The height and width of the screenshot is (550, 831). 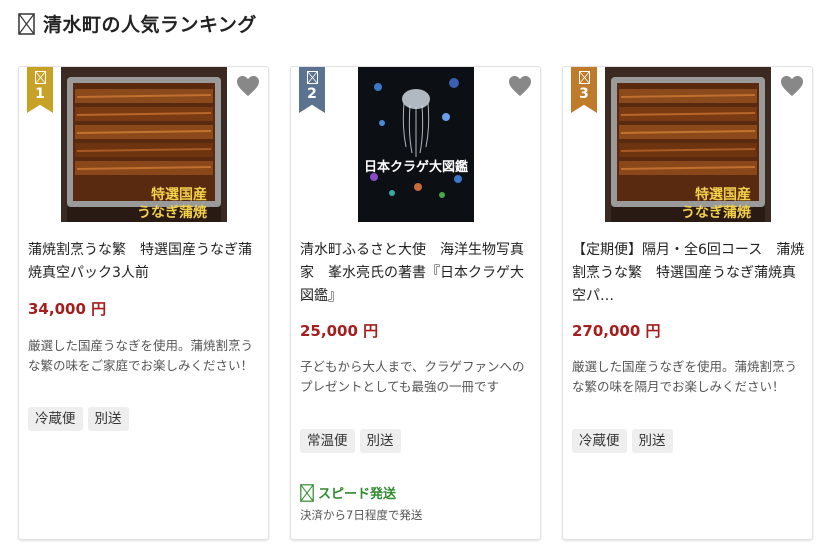 I want to click on product-price: 34,000 円, so click(x=67, y=309).